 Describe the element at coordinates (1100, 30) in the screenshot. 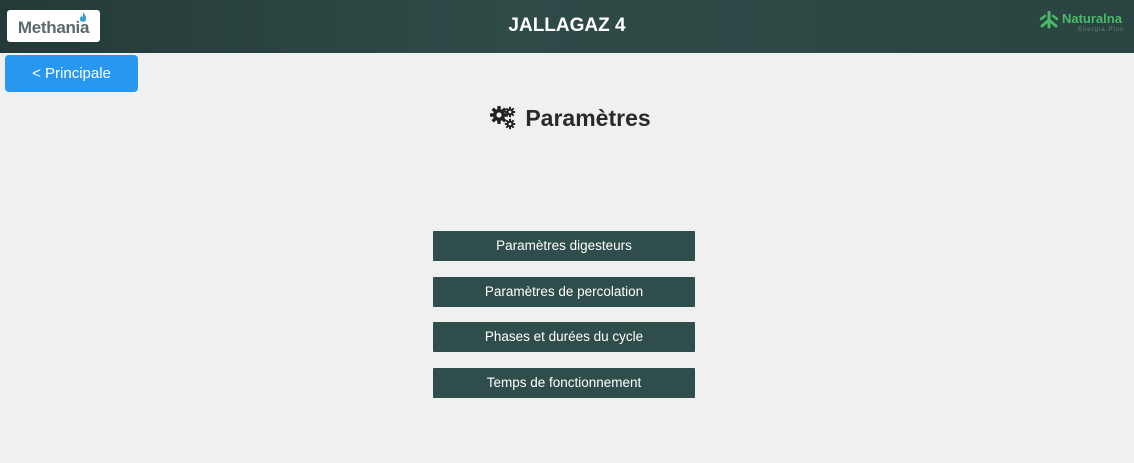

I see `naturalna-logo-subtitle: Energia.Plus` at that location.